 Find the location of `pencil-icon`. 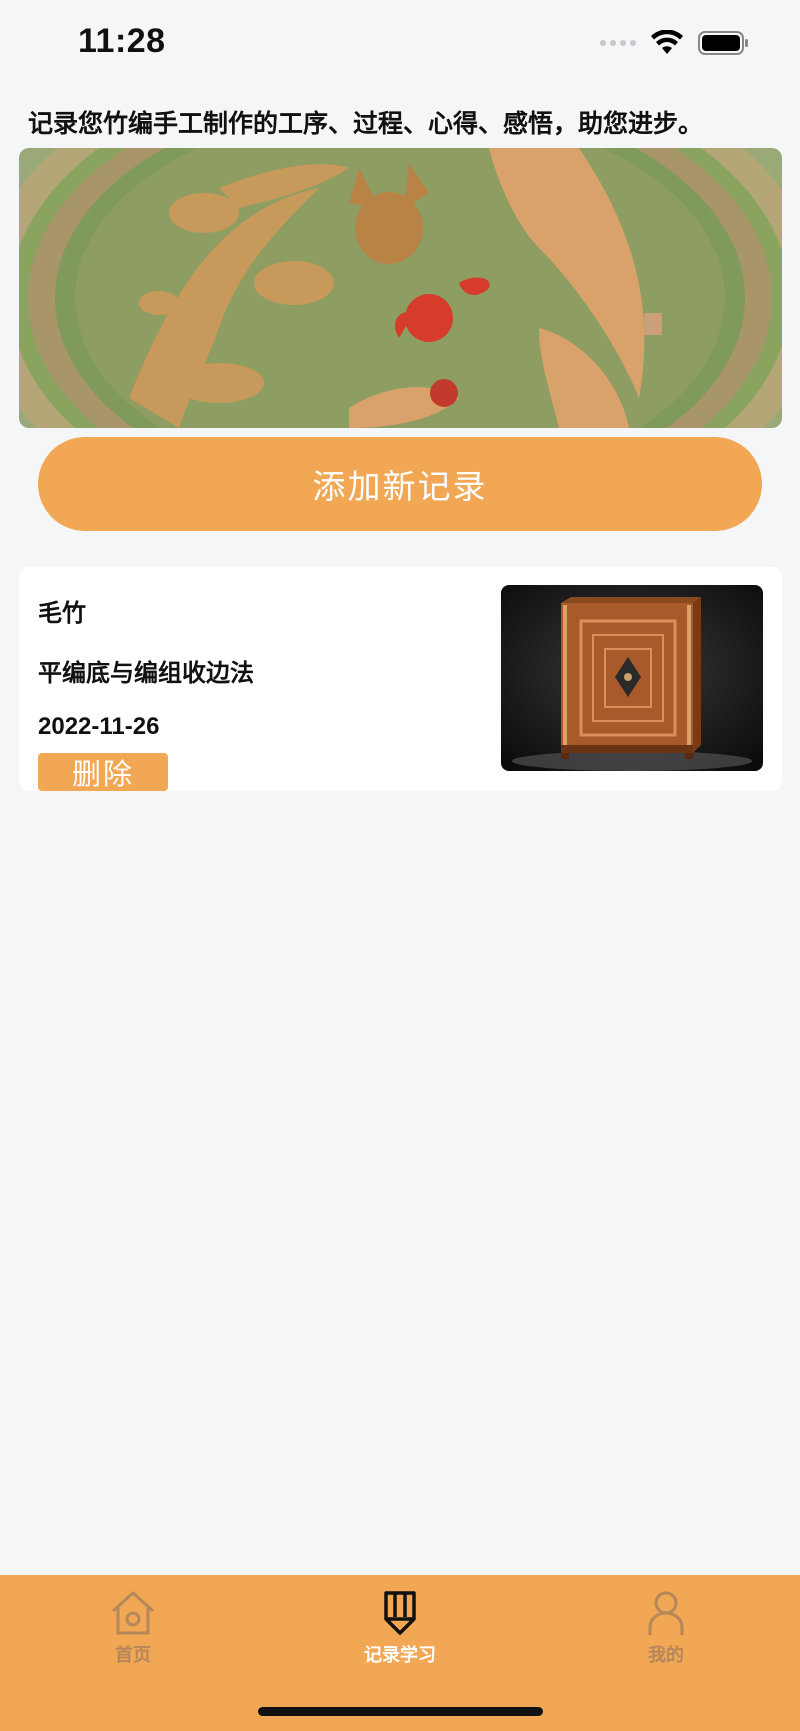

pencil-icon is located at coordinates (400, 1613).